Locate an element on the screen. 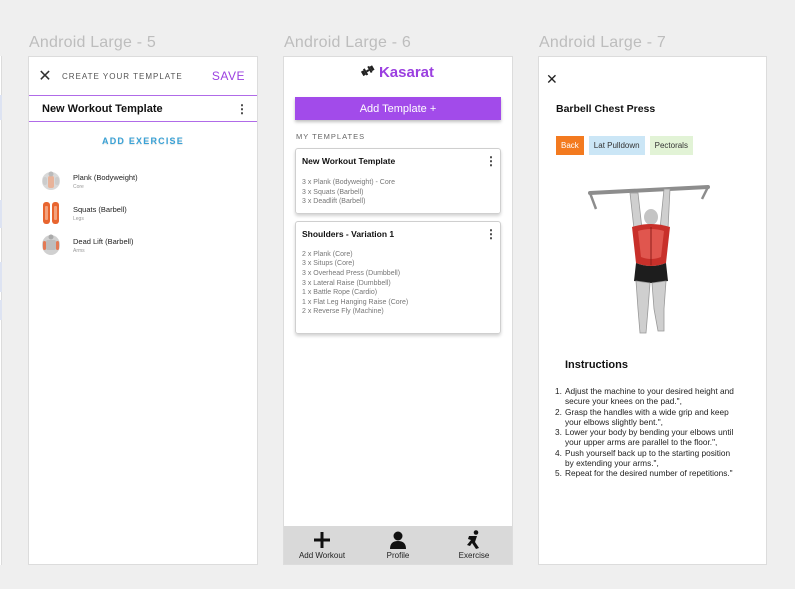  template-exercise-line: 3 x Lateral Raise (Dumbbell) is located at coordinates (346, 283).